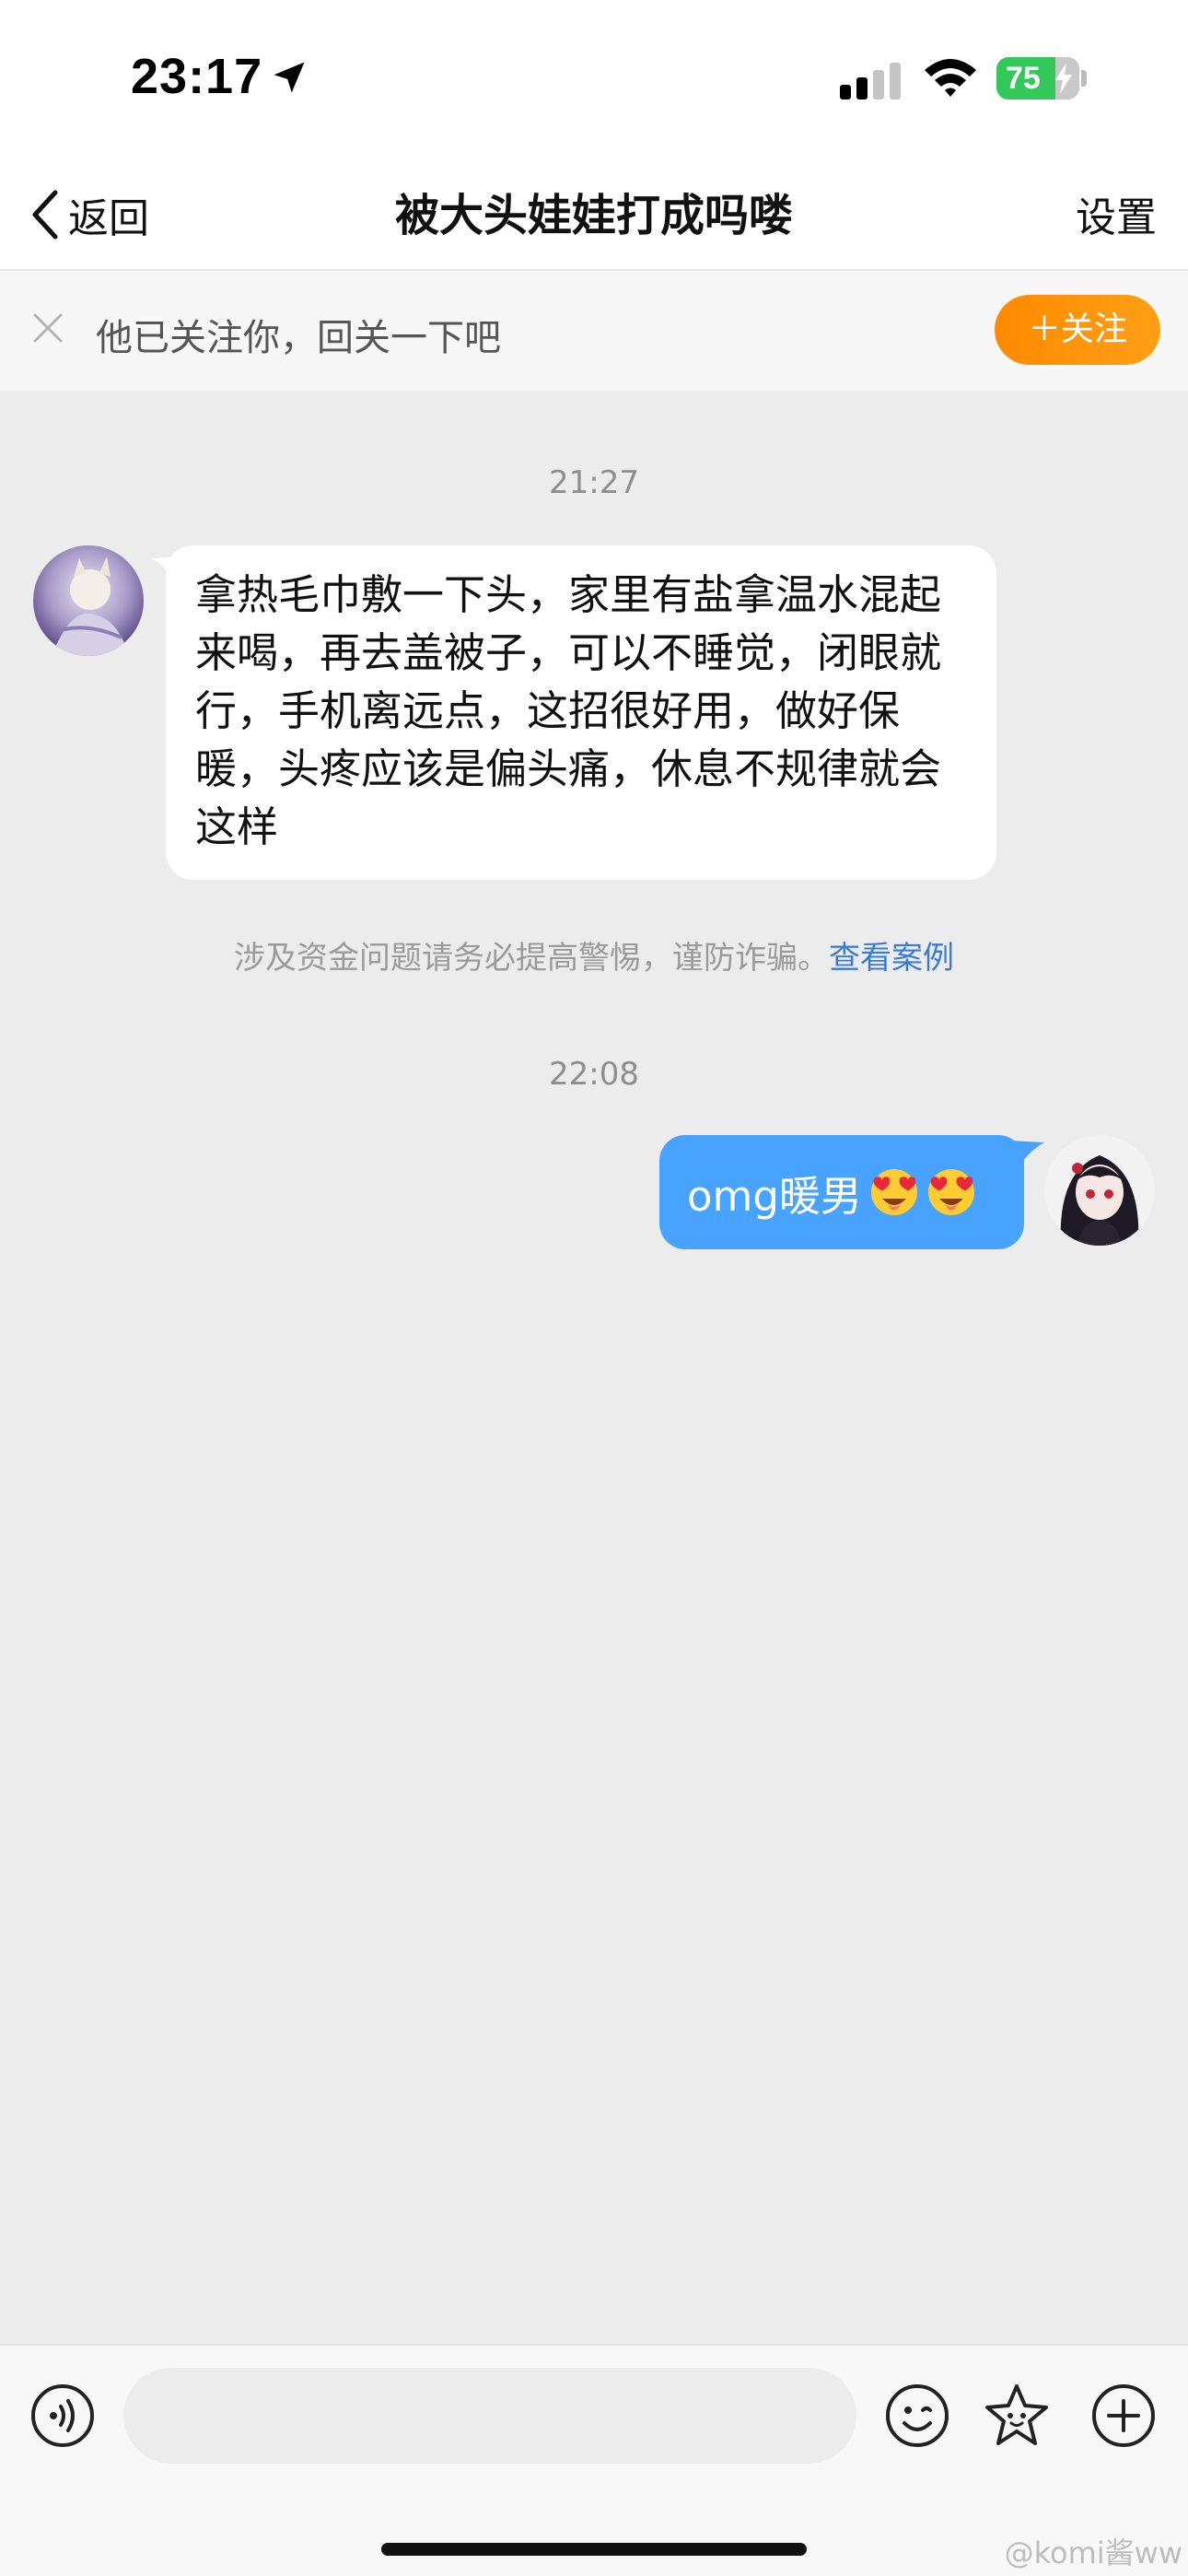 This screenshot has width=1188, height=2576. What do you see at coordinates (289, 77) in the screenshot?
I see `location-arrow-icon` at bounding box center [289, 77].